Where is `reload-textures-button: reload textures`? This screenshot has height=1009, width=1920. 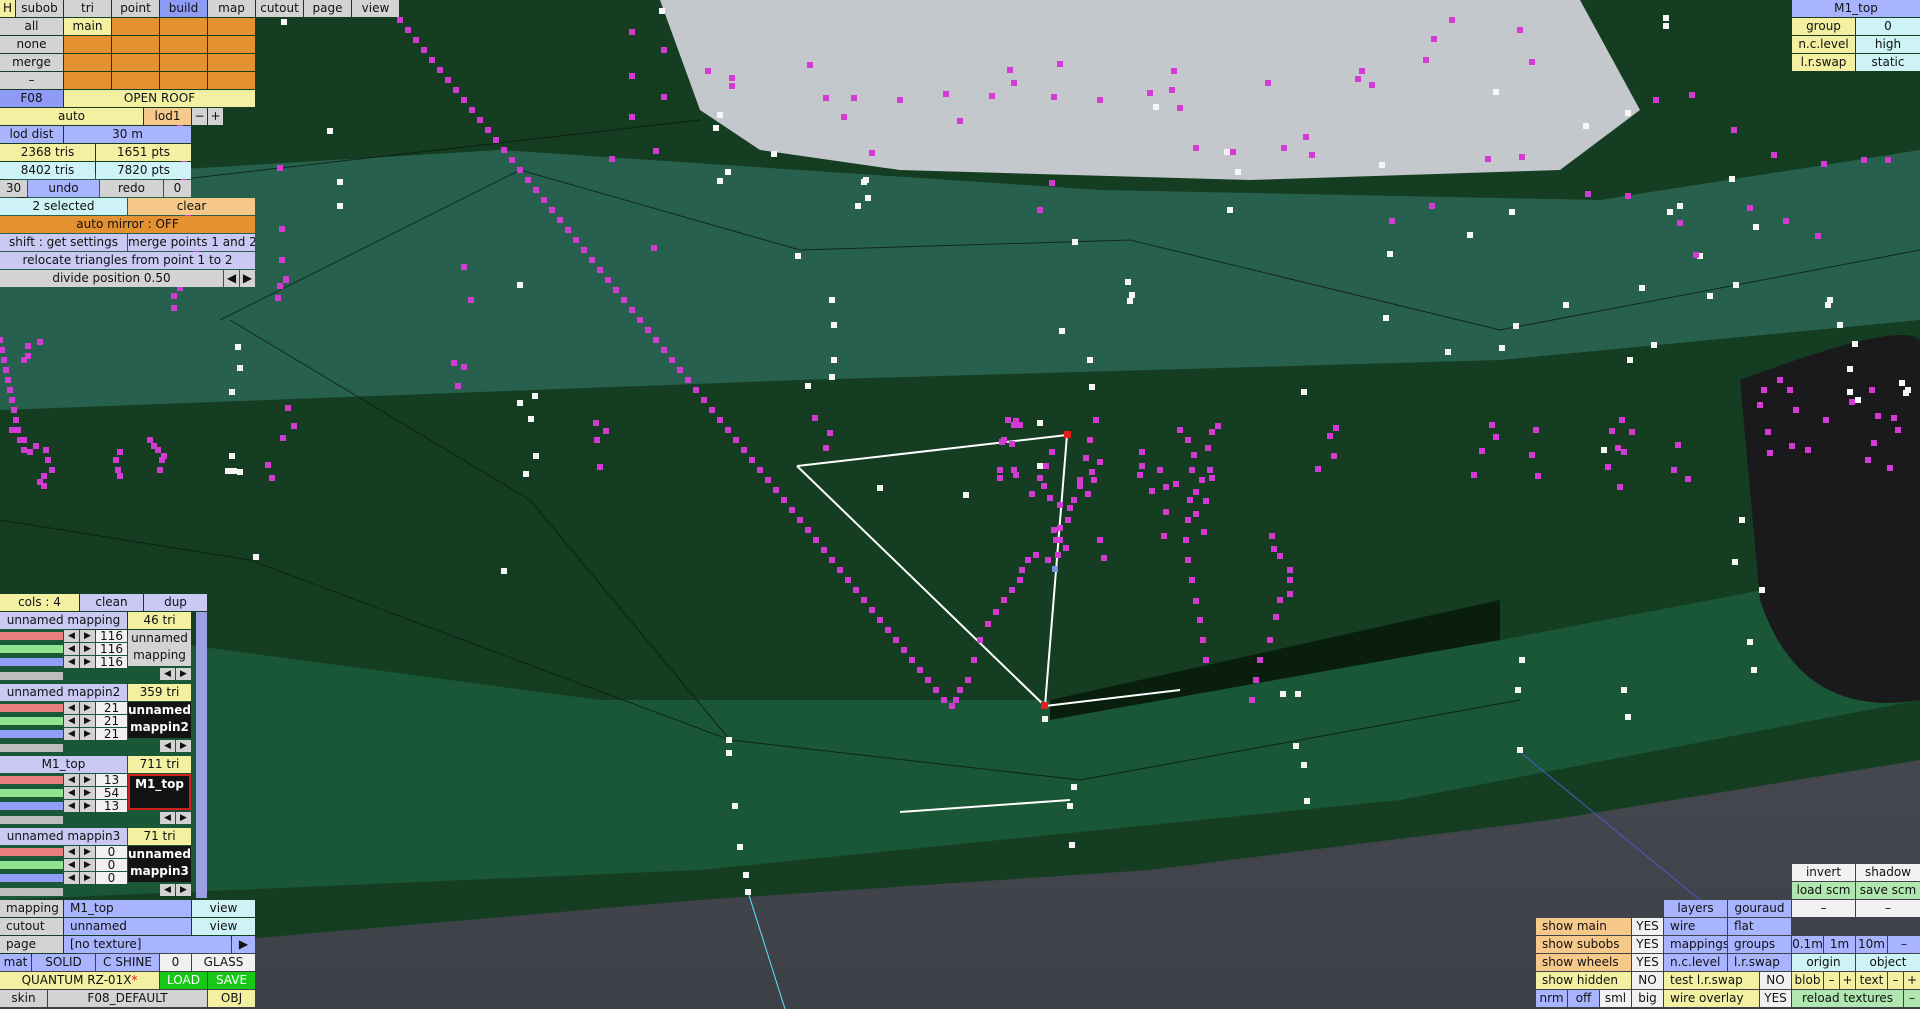 reload-textures-button: reload textures is located at coordinates (1847, 998).